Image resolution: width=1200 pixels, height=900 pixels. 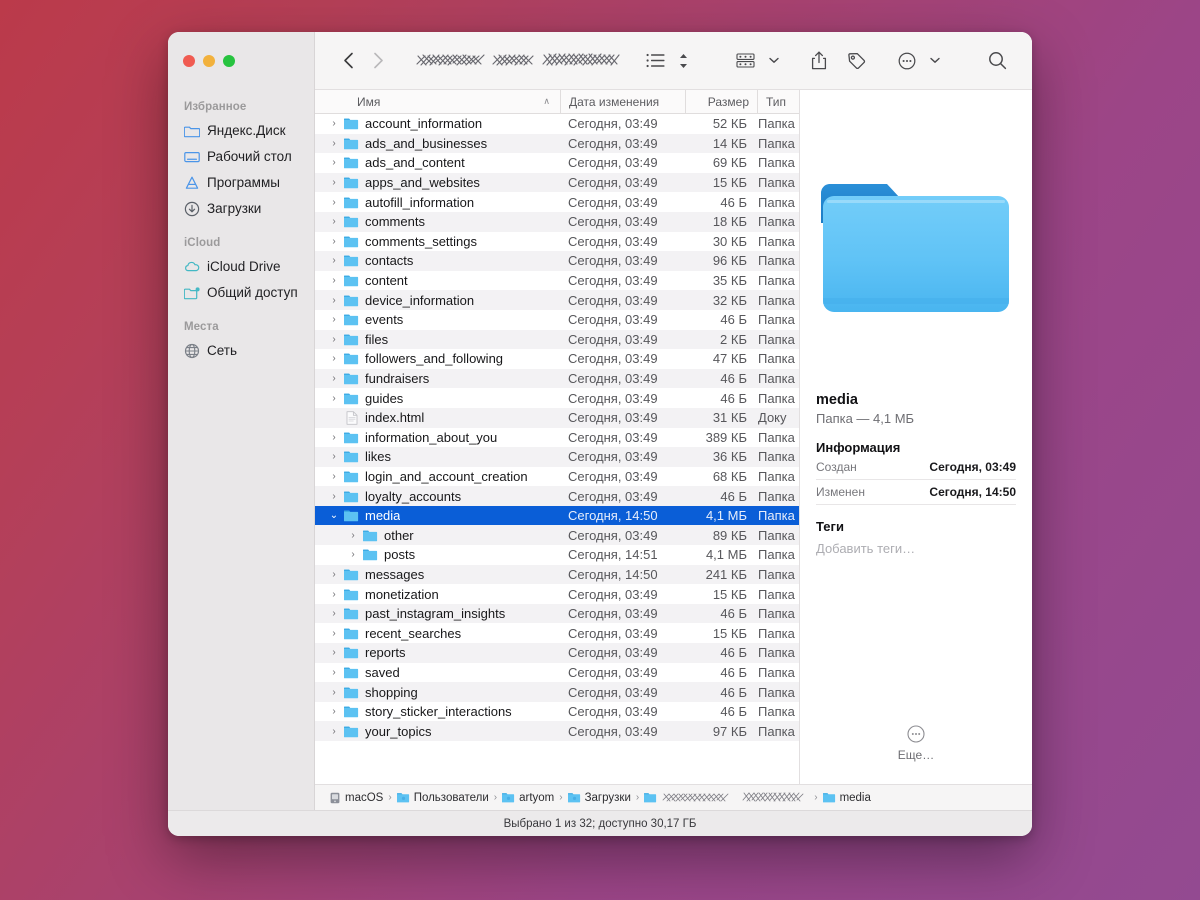 What do you see at coordinates (599, 798) in the screenshot?
I see `breadcrumb-item: Загрузки` at bounding box center [599, 798].